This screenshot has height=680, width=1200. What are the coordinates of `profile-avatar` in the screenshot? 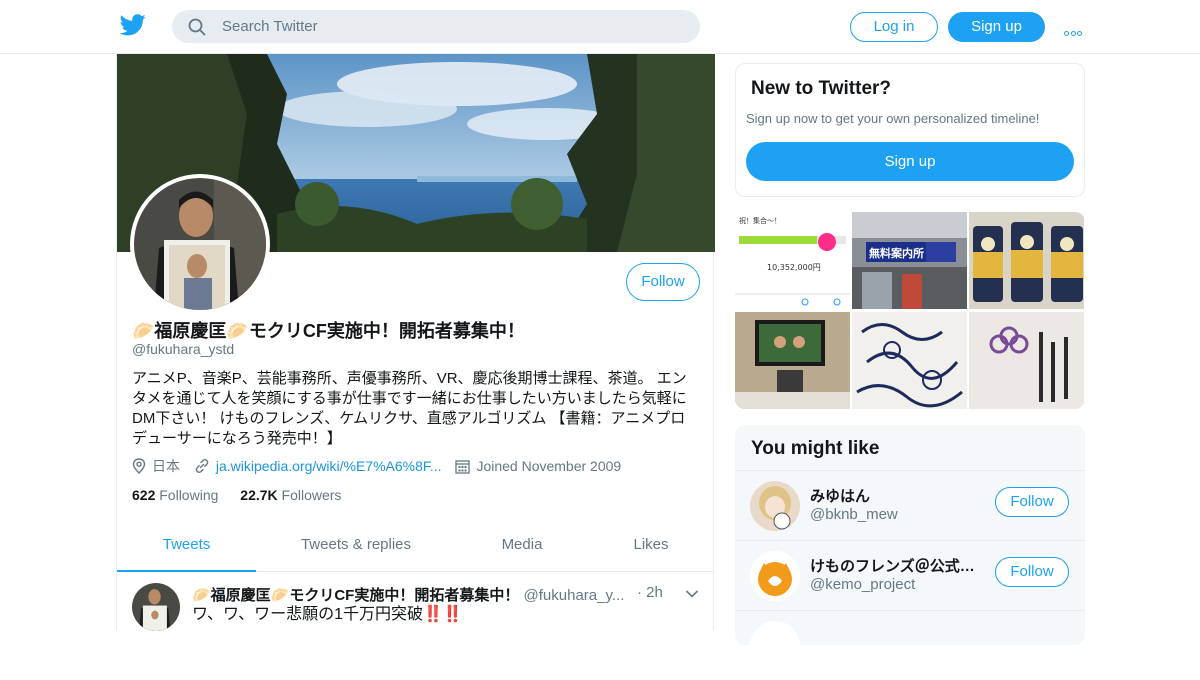 It's located at (200, 244).